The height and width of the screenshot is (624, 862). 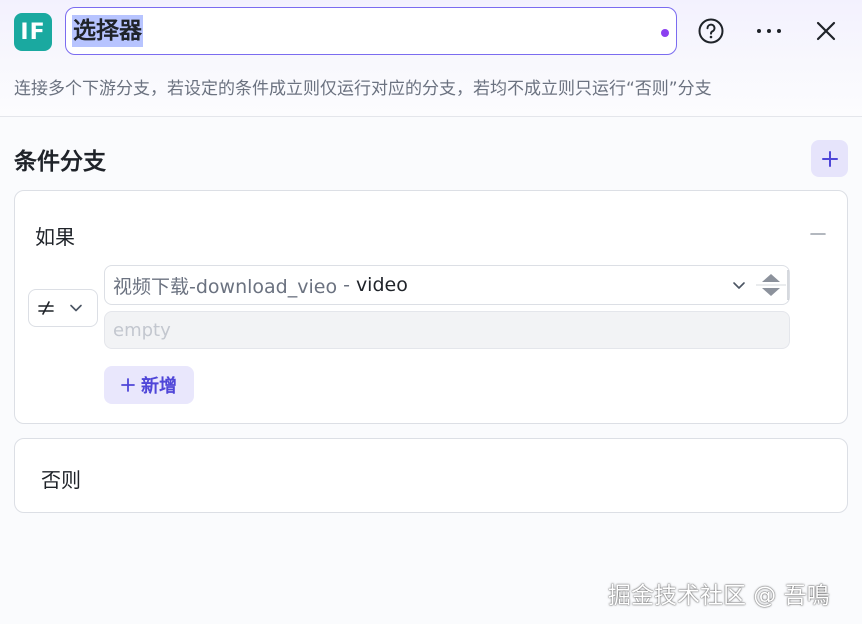 I want to click on watermark: 掘金技术社区 @ 吾鳴, so click(x=719, y=596).